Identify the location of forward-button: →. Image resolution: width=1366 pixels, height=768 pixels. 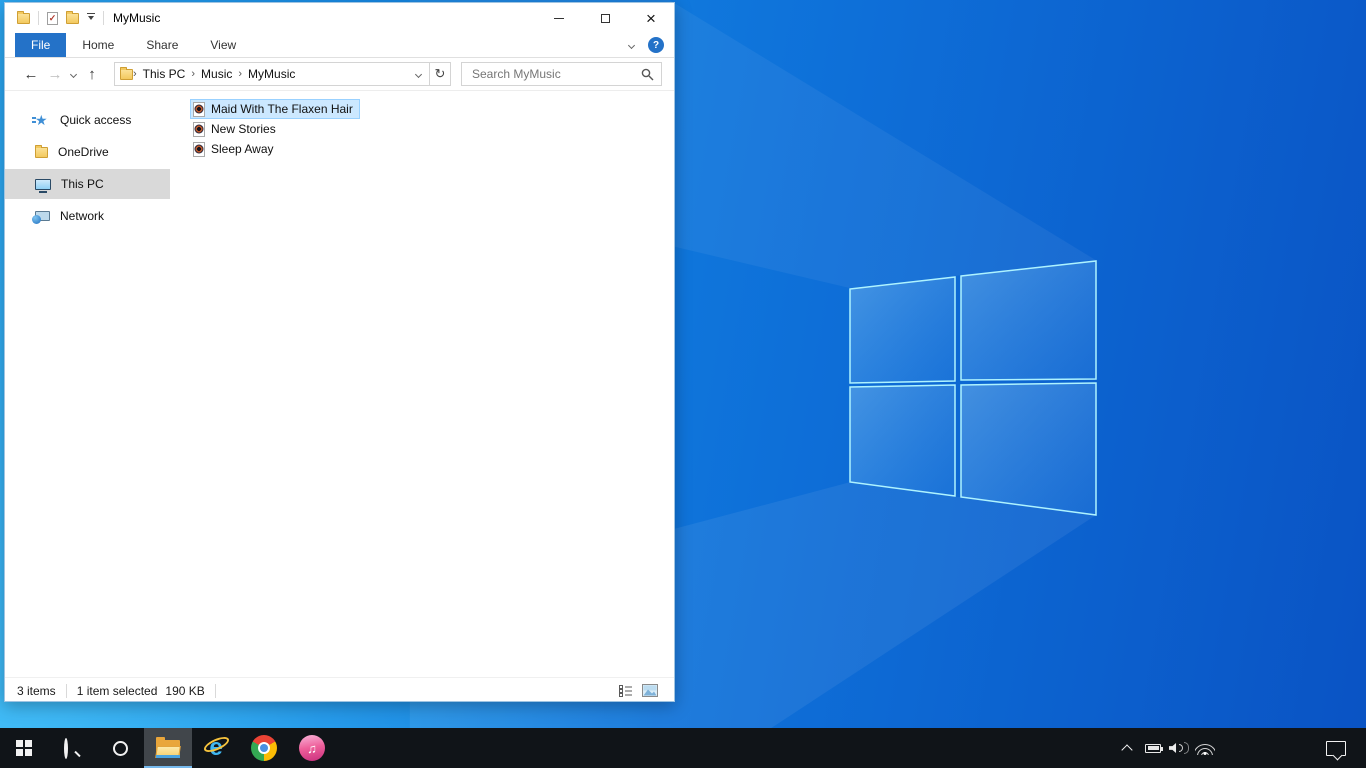
(55, 74).